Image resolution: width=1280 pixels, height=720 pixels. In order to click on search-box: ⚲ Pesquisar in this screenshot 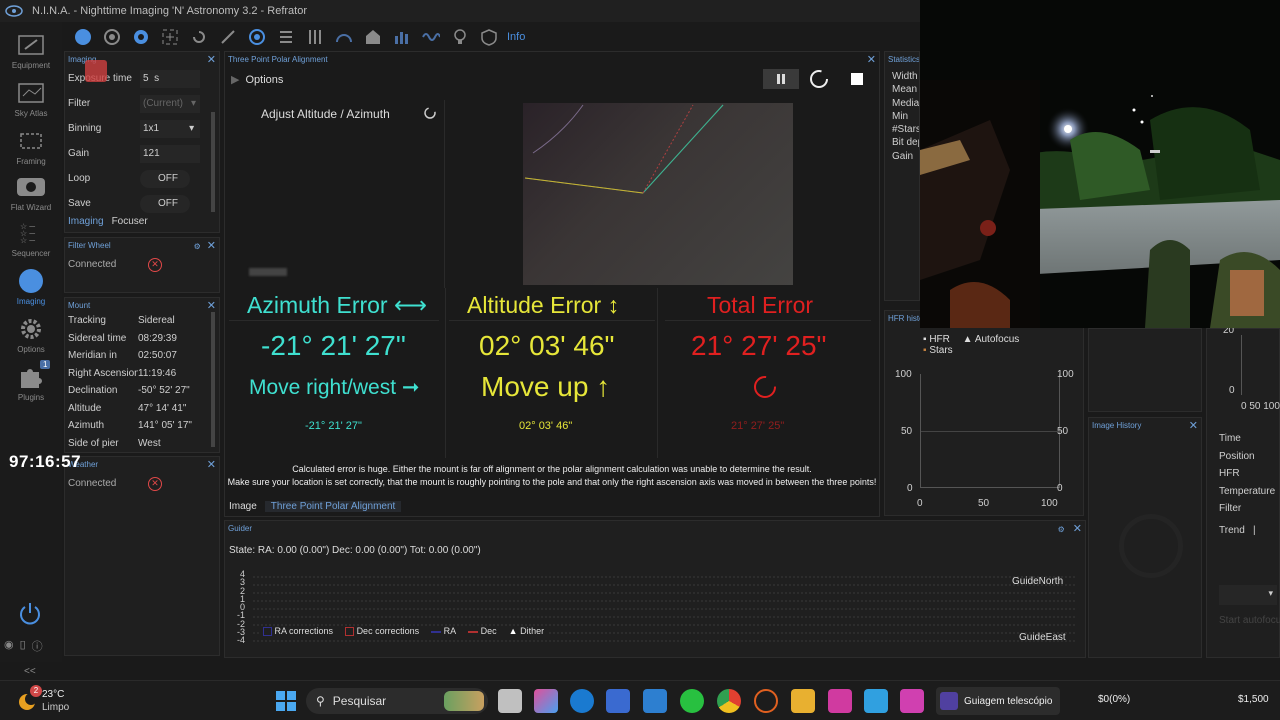, I will do `click(397, 701)`.